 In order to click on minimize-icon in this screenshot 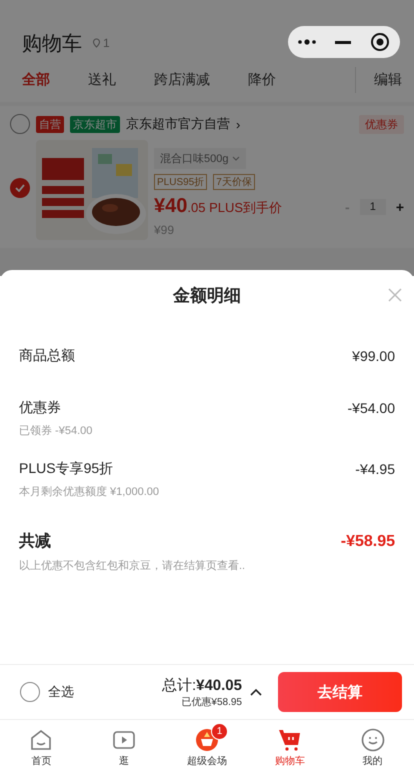, I will do `click(342, 42)`.